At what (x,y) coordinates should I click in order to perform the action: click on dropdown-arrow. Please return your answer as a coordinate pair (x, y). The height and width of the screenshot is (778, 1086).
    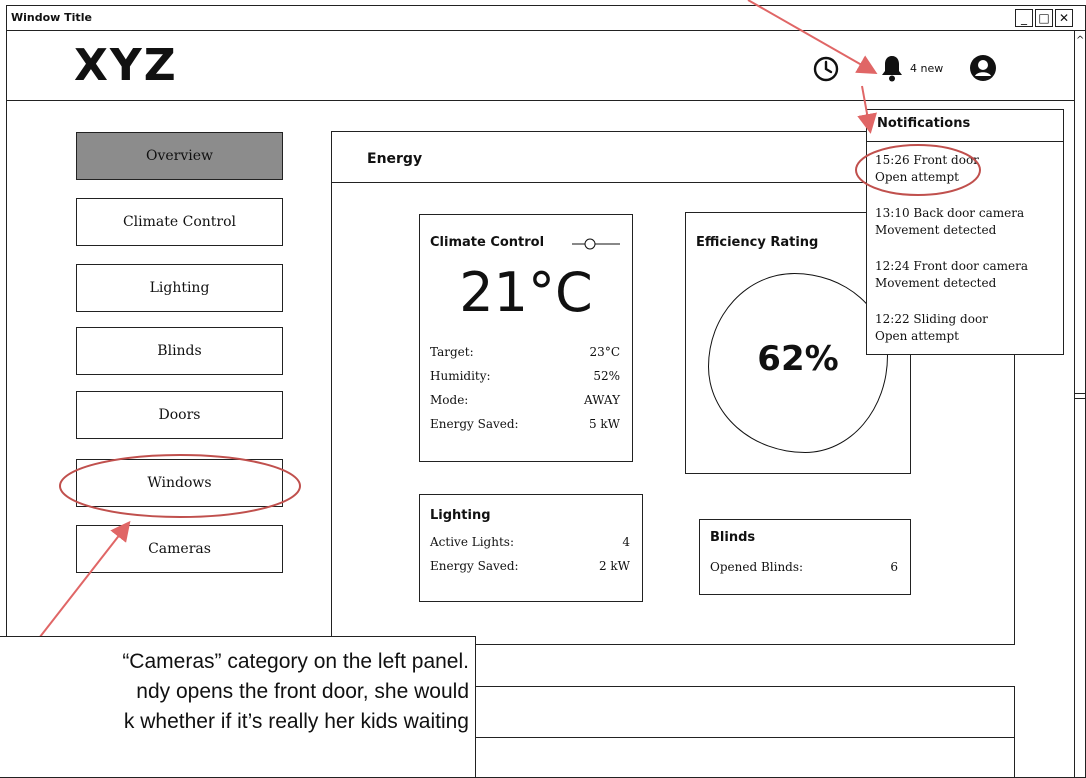
    Looking at the image, I should click on (867, 109).